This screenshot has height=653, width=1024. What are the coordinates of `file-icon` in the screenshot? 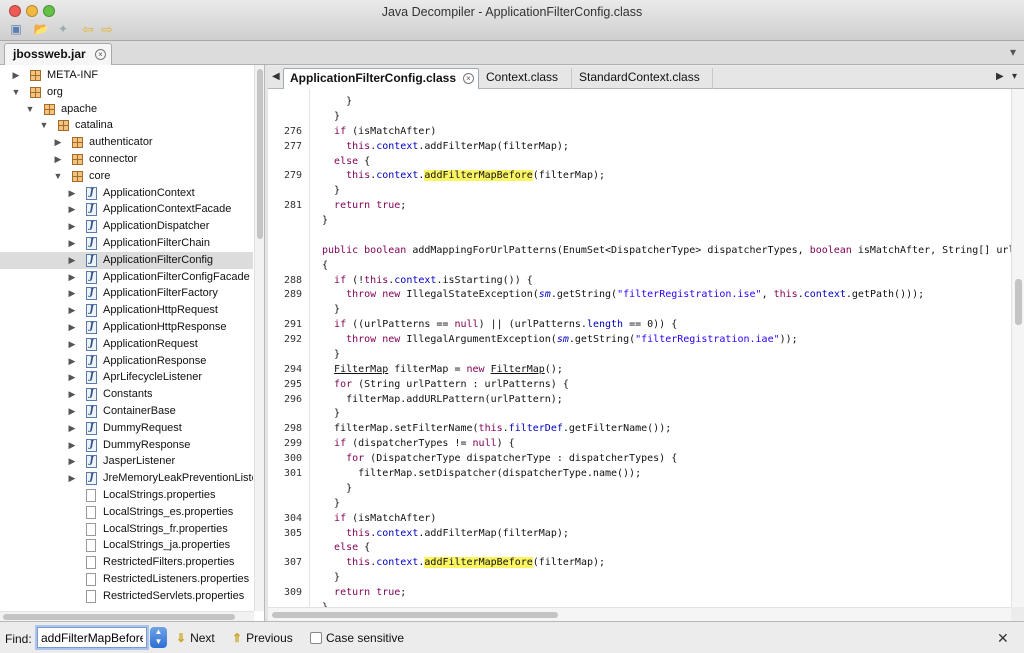 It's located at (91, 596).